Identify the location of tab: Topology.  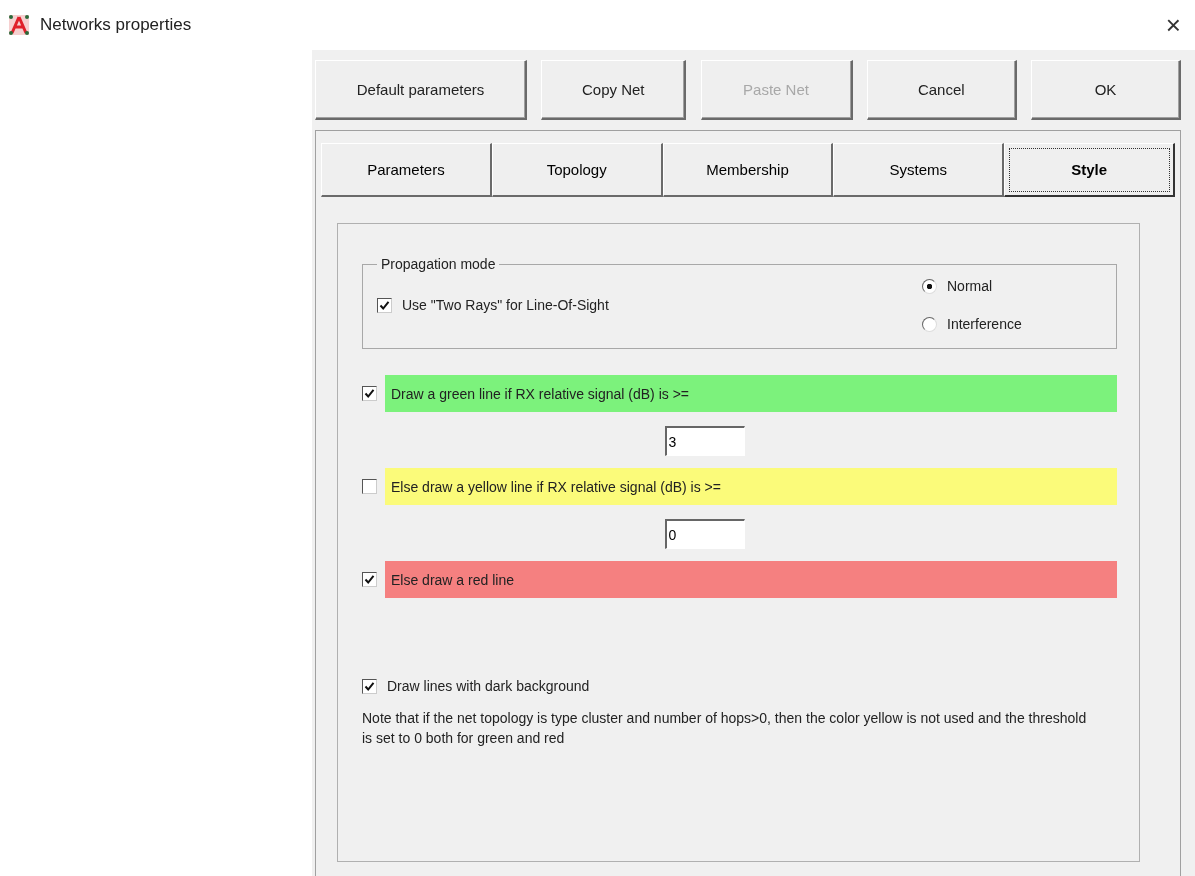
(577, 170).